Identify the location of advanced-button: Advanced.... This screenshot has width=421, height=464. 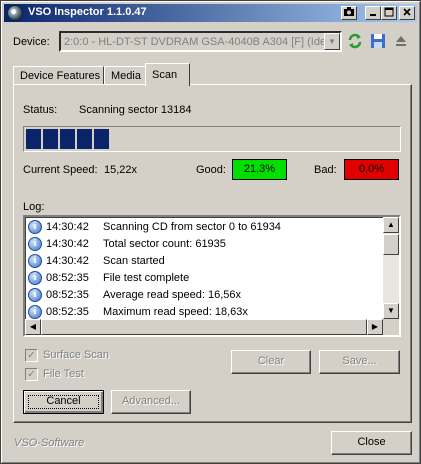
(151, 402).